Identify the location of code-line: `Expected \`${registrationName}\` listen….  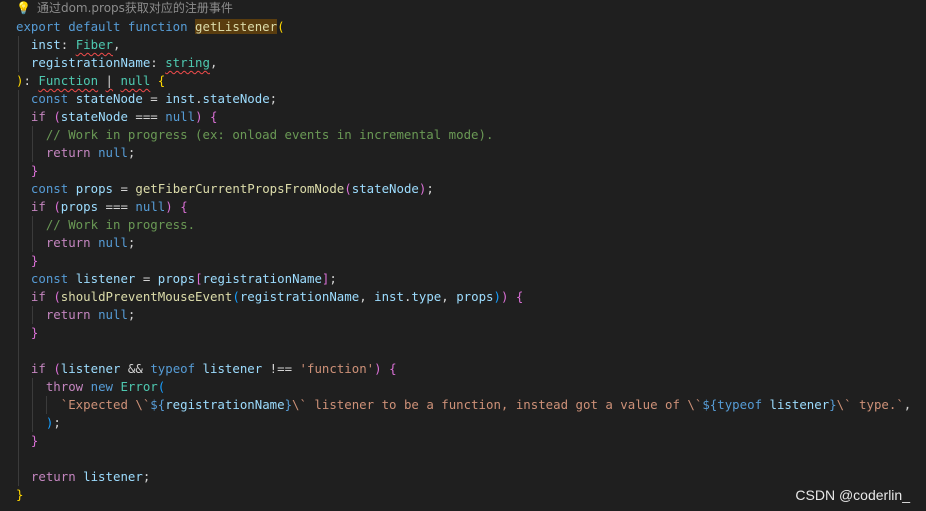
(463, 405).